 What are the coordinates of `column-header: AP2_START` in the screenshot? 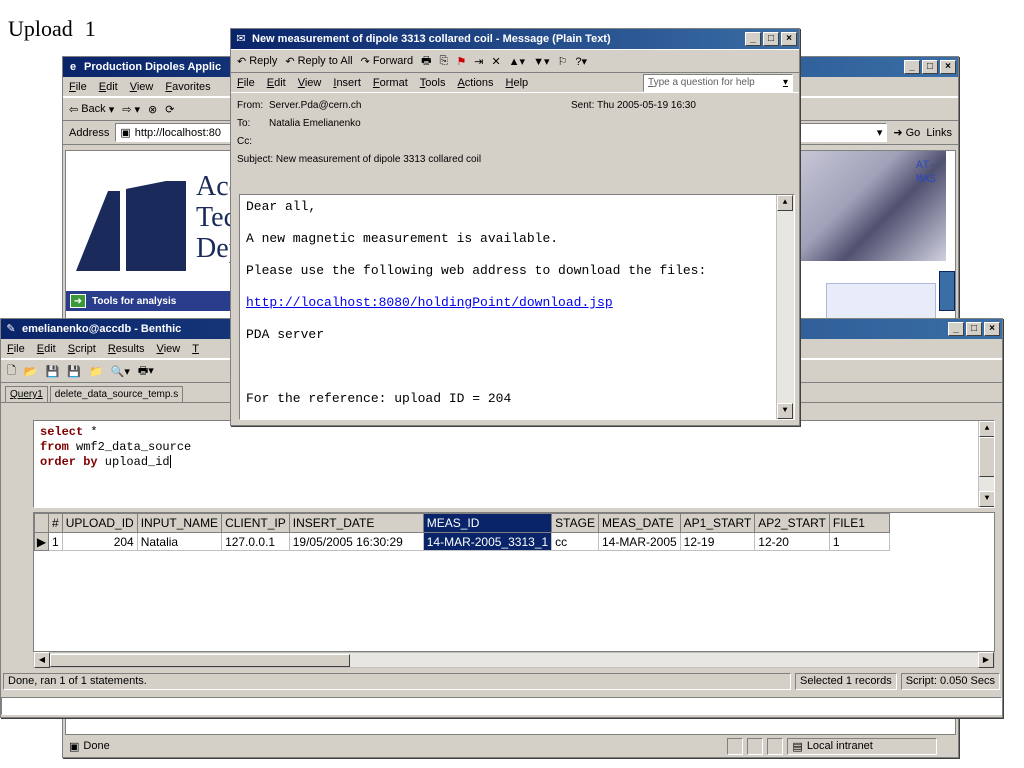 It's located at (792, 523).